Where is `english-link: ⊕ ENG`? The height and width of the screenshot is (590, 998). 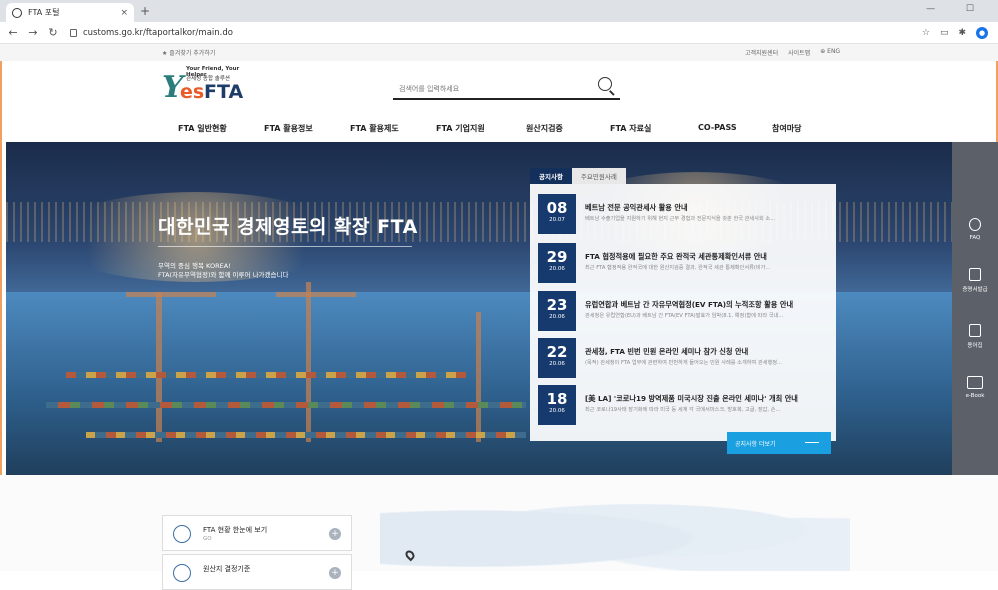
english-link: ⊕ ENG is located at coordinates (830, 52).